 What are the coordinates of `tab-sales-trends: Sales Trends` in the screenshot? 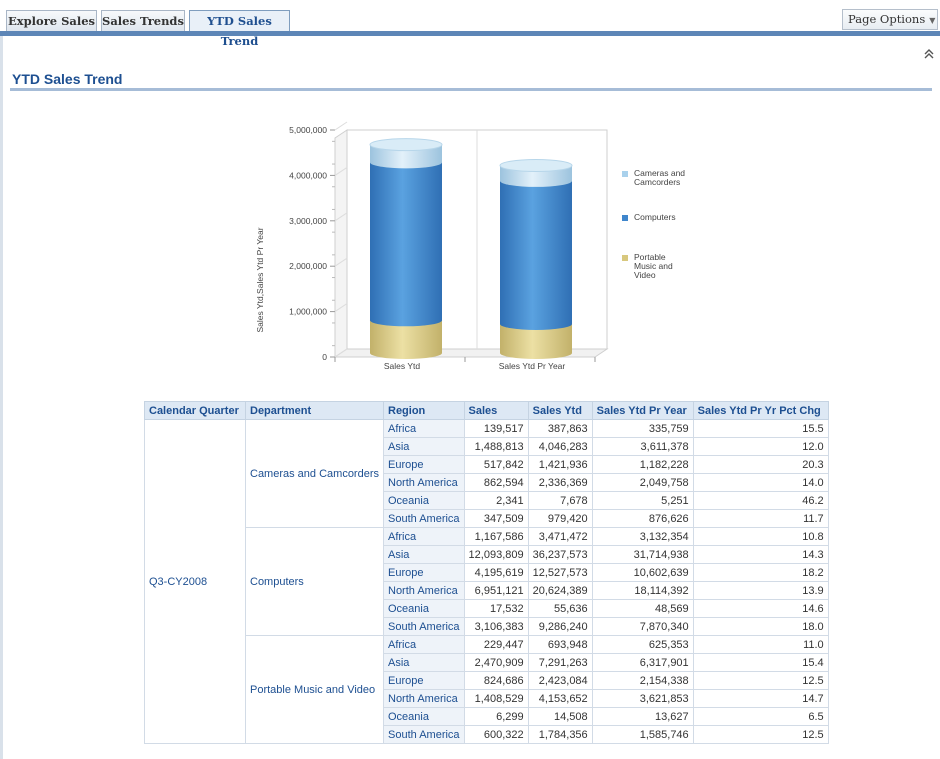 It's located at (143, 20).